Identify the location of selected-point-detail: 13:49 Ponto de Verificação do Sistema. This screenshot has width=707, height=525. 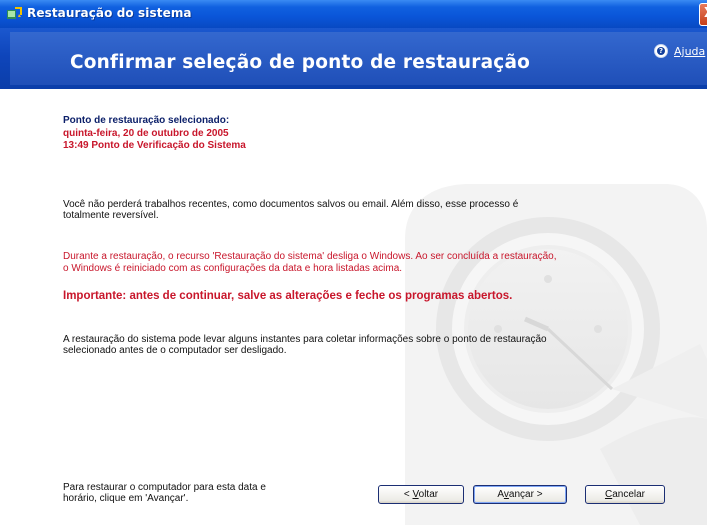
(154, 145).